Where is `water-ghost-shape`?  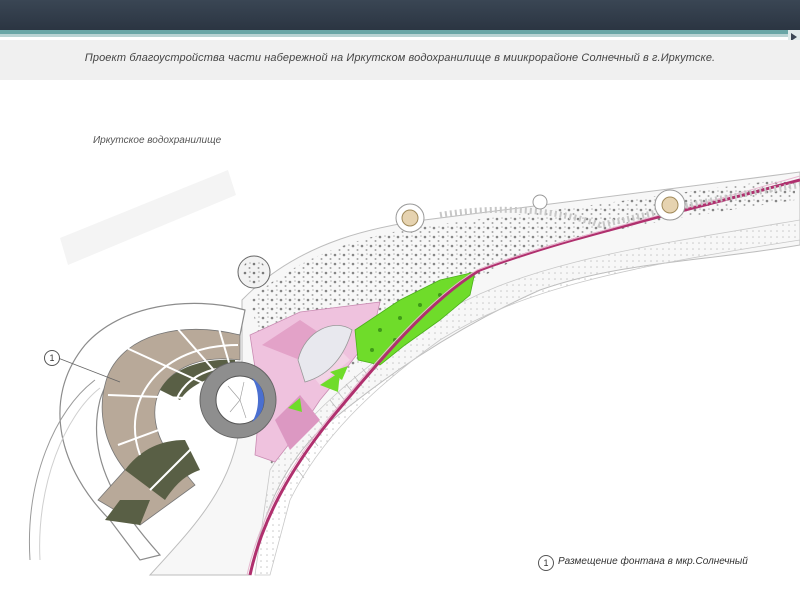
water-ghost-shape is located at coordinates (148, 217).